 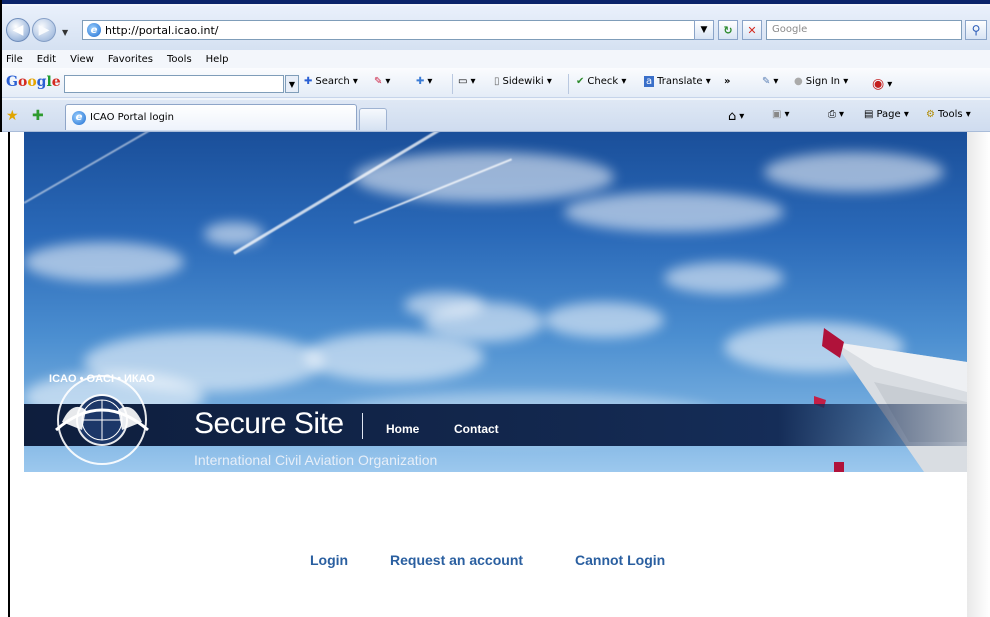 What do you see at coordinates (798, 81) in the screenshot?
I see `user-circle-icon: ●` at bounding box center [798, 81].